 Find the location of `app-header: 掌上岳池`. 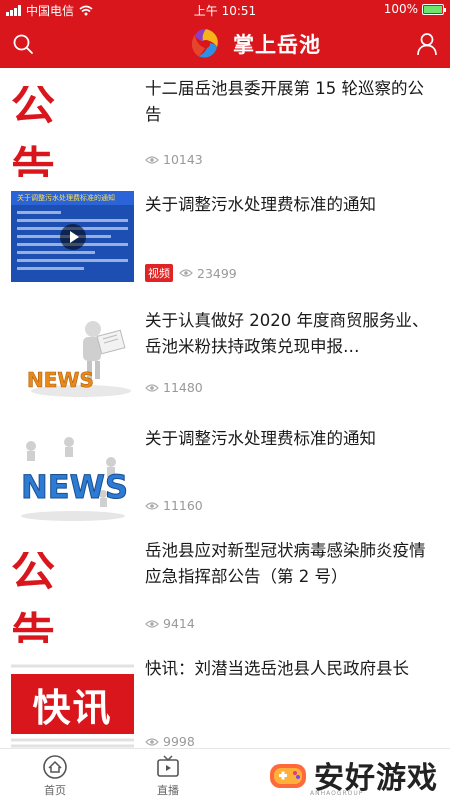

app-header: 掌上岳池 is located at coordinates (225, 44).